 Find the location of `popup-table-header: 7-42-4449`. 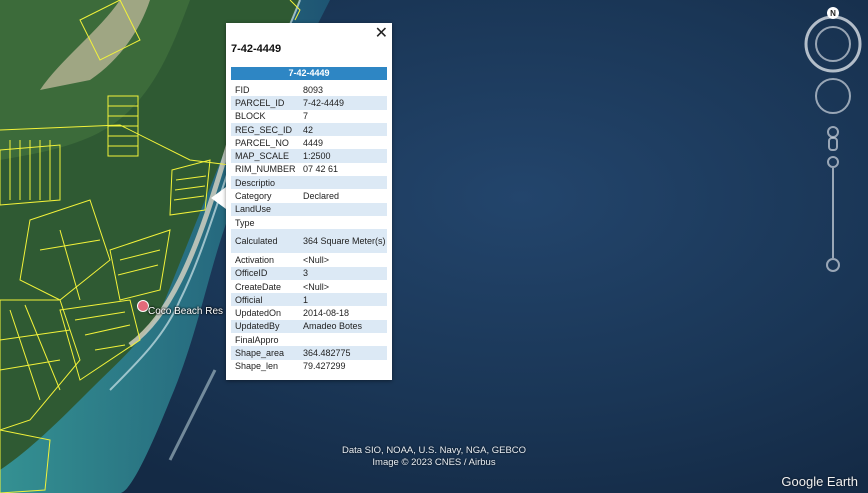

popup-table-header: 7-42-4449 is located at coordinates (309, 73).